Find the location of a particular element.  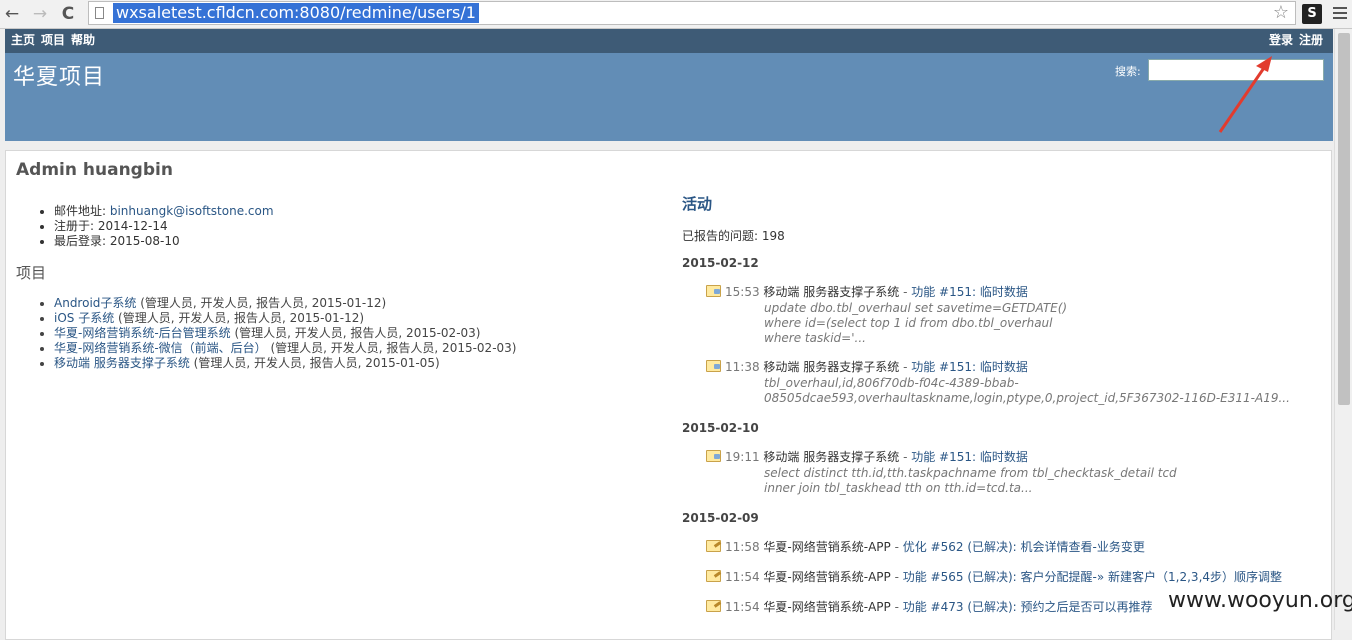

search-label: 搜索: is located at coordinates (1128, 71).